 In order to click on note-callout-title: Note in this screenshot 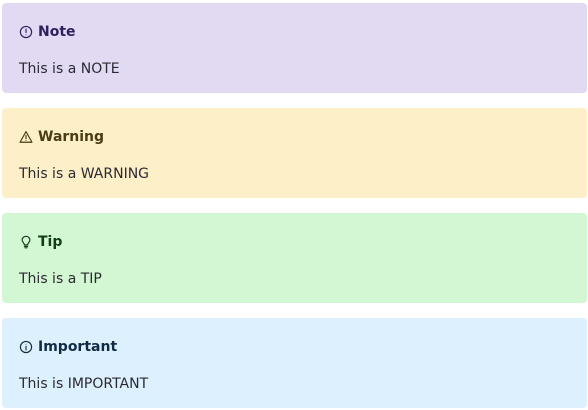, I will do `click(57, 32)`.